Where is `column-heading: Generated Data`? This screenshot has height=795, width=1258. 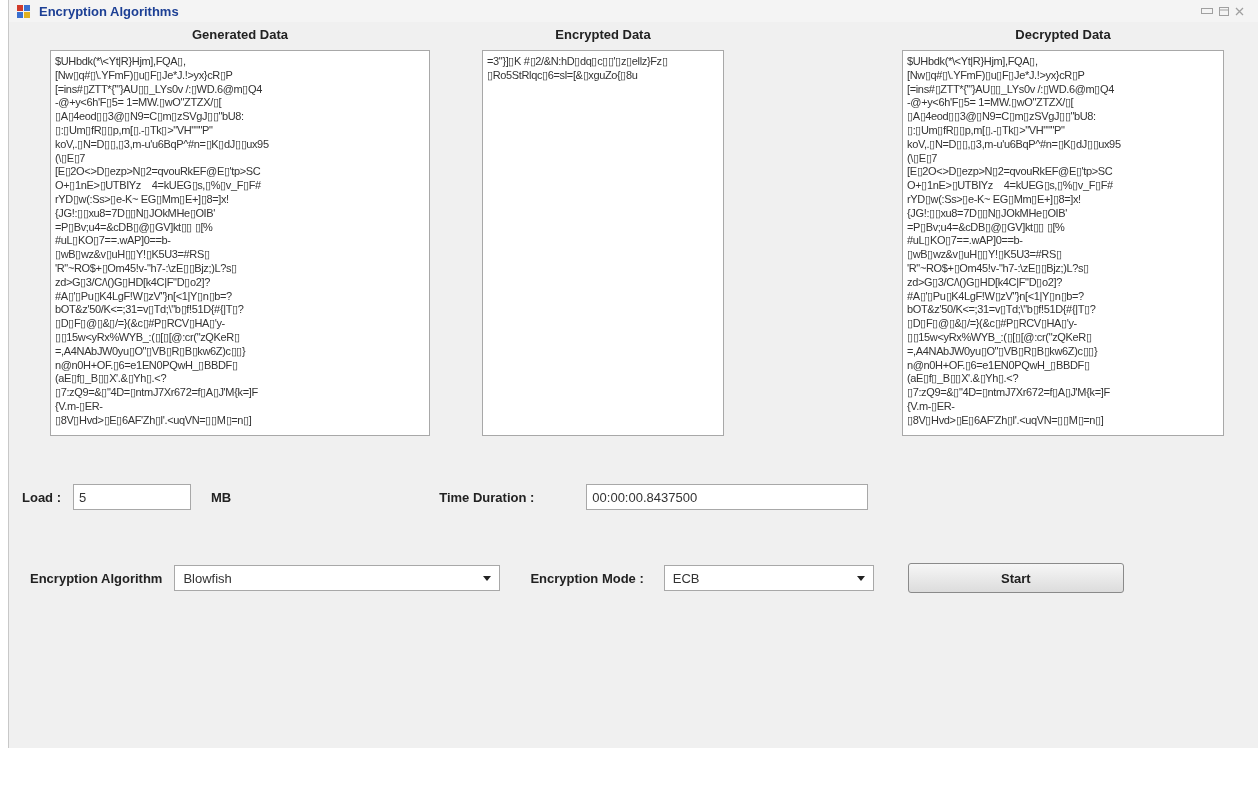 column-heading: Generated Data is located at coordinates (240, 35).